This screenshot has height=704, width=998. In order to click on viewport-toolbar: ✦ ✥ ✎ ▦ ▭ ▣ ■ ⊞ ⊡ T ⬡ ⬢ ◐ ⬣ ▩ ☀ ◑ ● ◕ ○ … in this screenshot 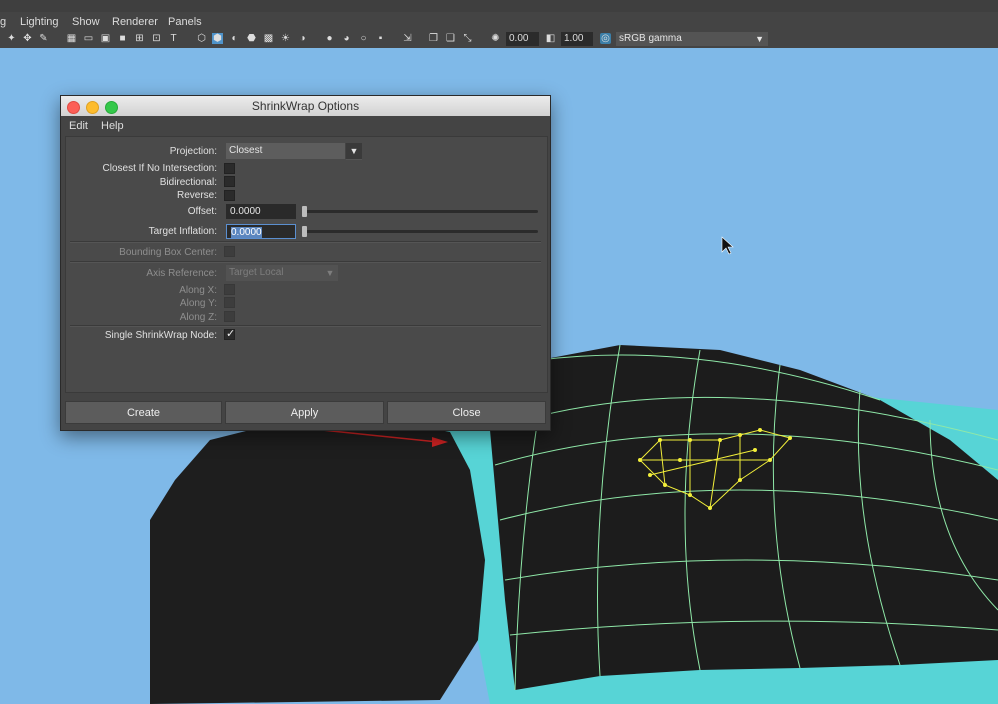, I will do `click(499, 39)`.